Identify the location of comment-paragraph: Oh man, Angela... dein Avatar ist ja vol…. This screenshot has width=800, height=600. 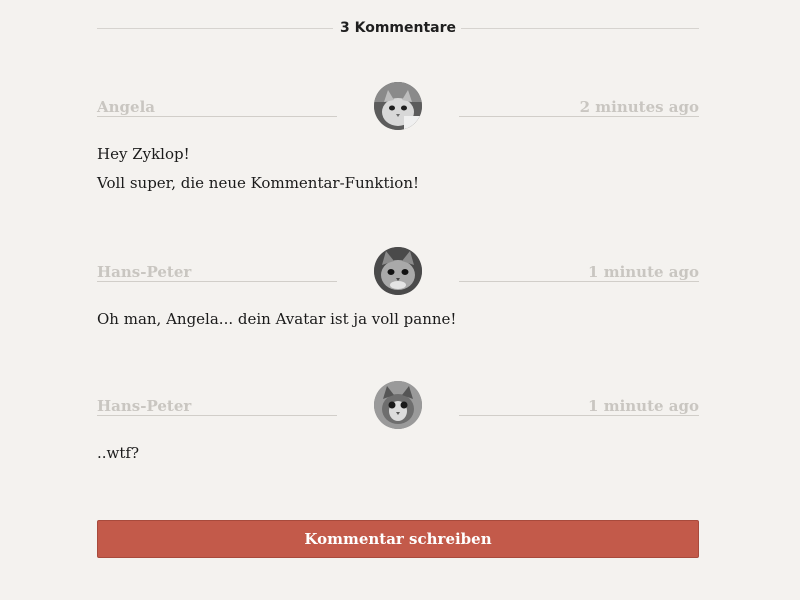
(277, 319).